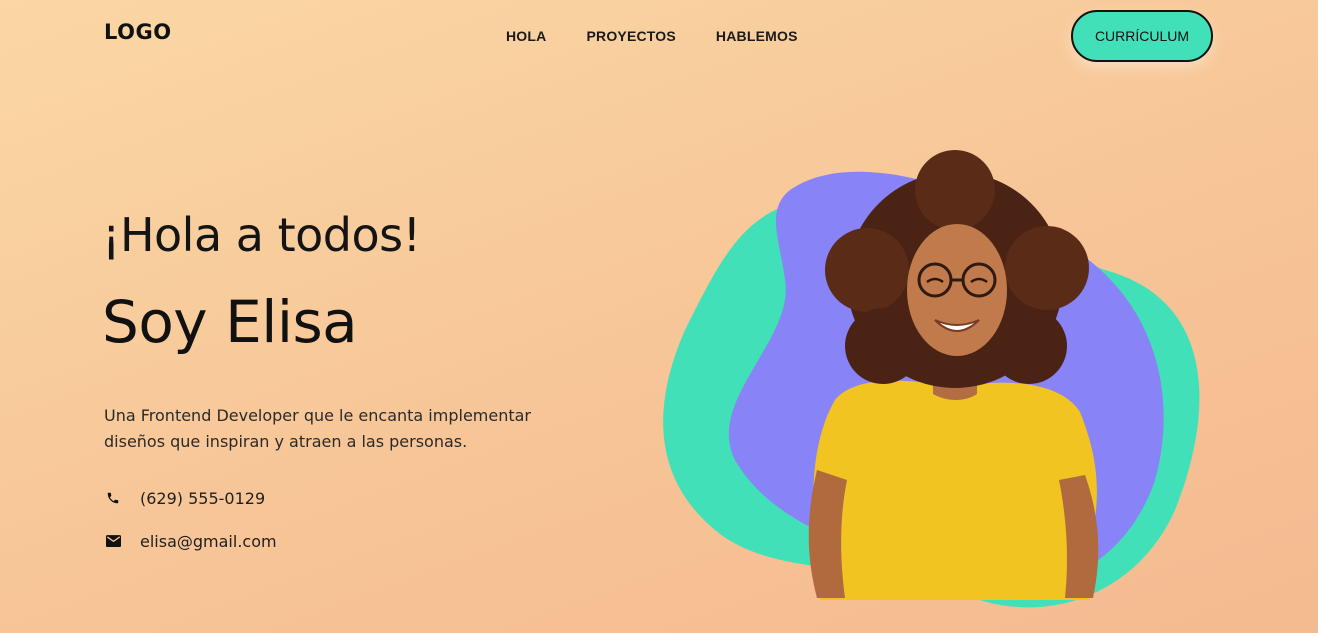  What do you see at coordinates (230, 322) in the screenshot?
I see `hero-name: Soy Elisa` at bounding box center [230, 322].